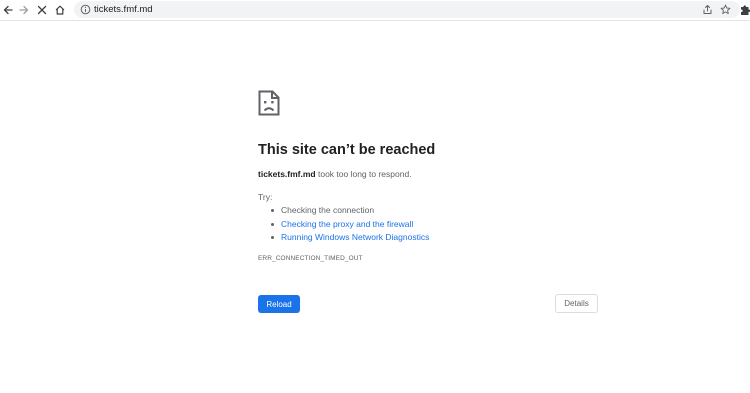  I want to click on details-button: Details, so click(576, 303).